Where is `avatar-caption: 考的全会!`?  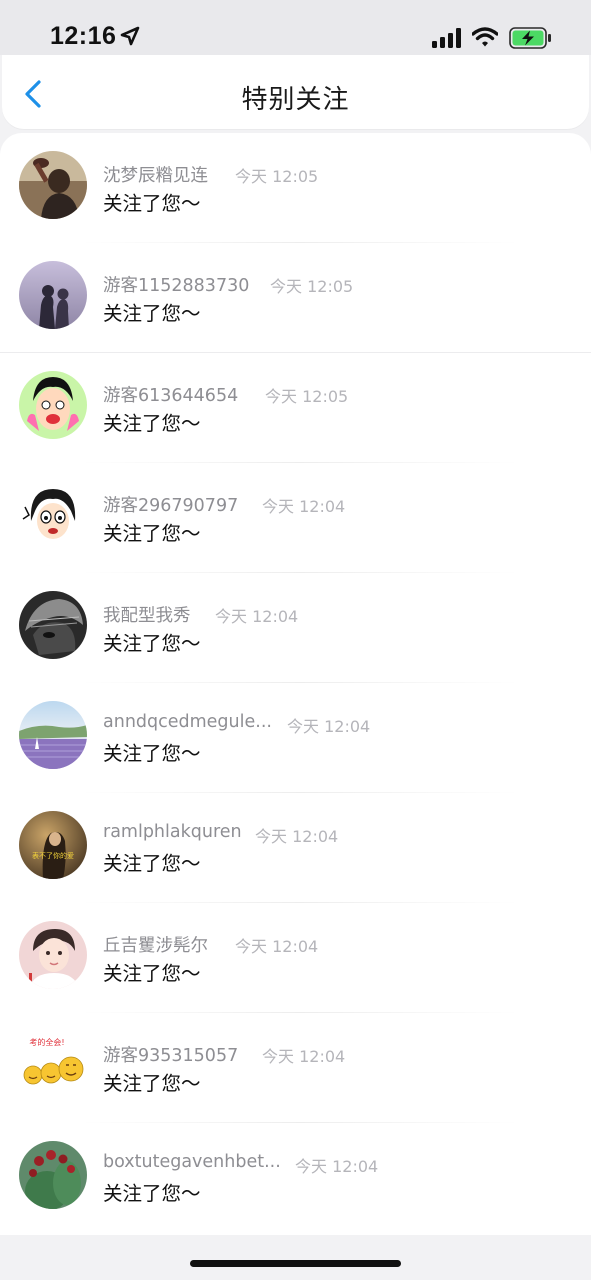
avatar-caption: 考的全会! is located at coordinates (46, 1042).